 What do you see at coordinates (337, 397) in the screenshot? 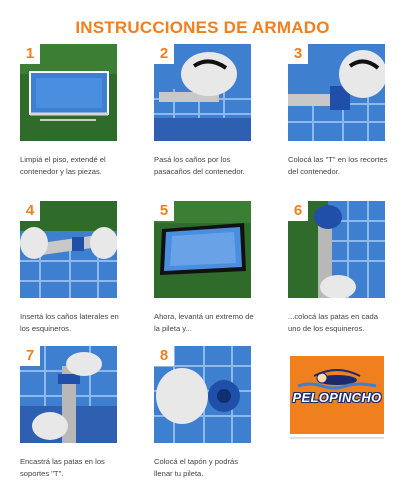
I see `brand-logo-text: PELOPINCHO` at bounding box center [337, 397].